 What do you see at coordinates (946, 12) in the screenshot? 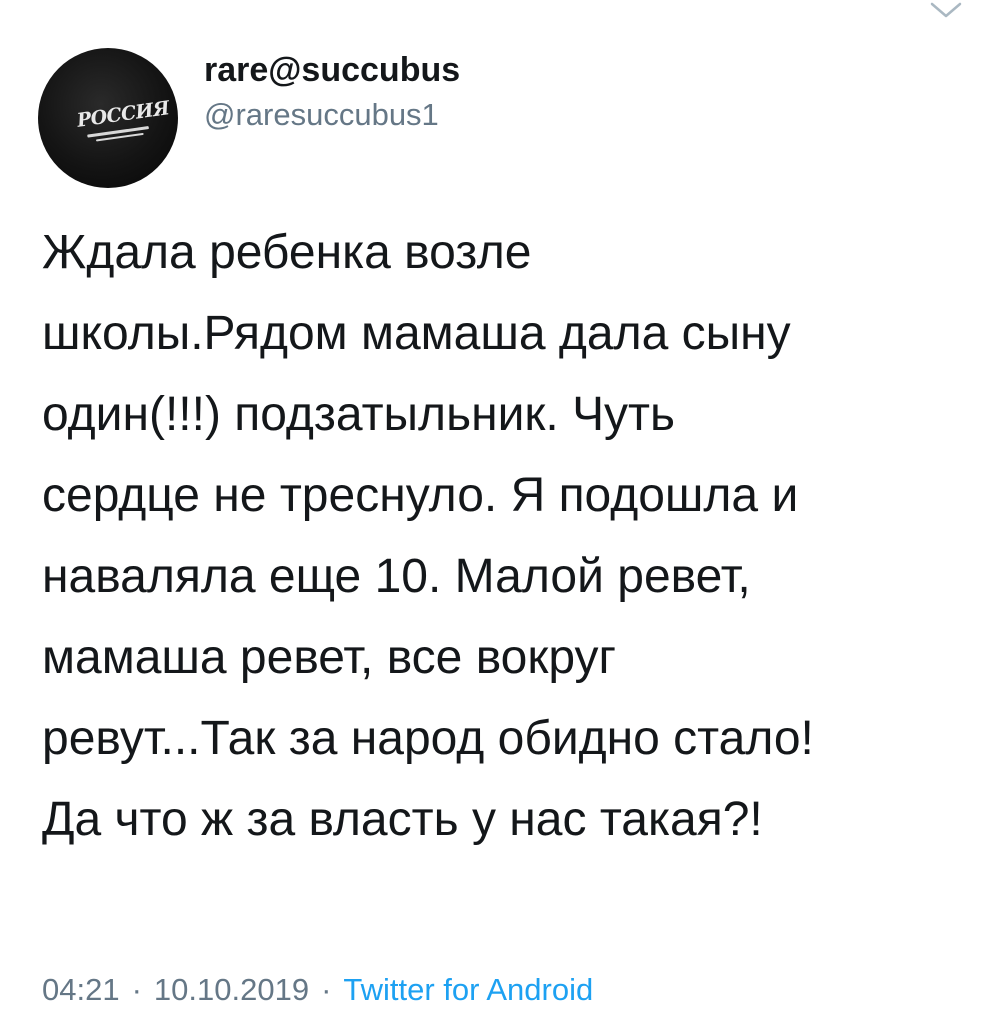
I see `chevron-down-icon` at bounding box center [946, 12].